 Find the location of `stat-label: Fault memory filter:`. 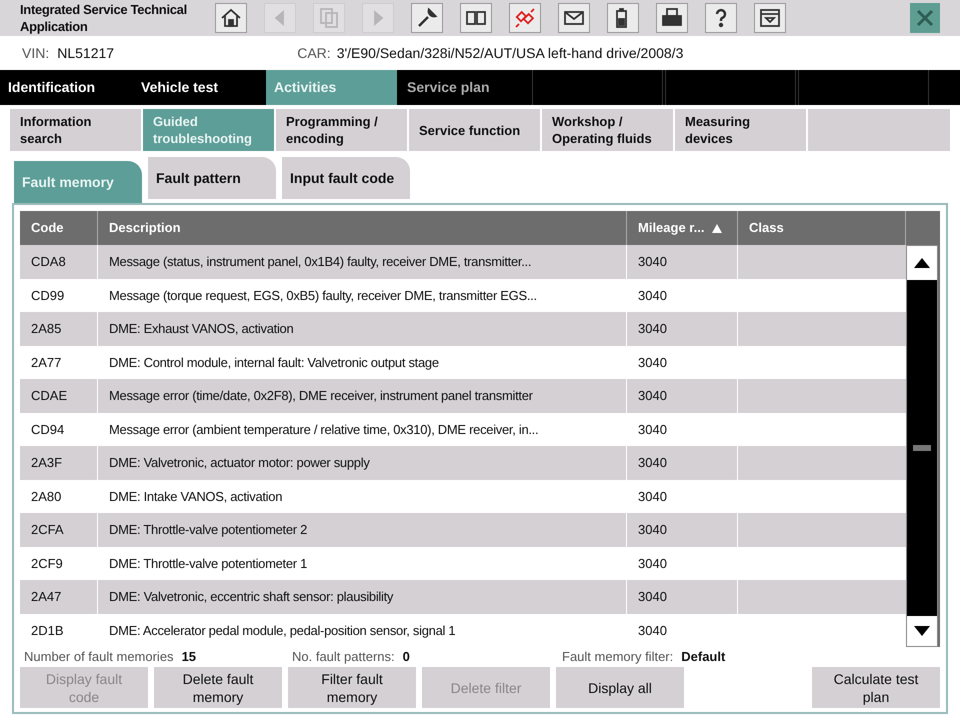

stat-label: Fault memory filter: is located at coordinates (618, 657).